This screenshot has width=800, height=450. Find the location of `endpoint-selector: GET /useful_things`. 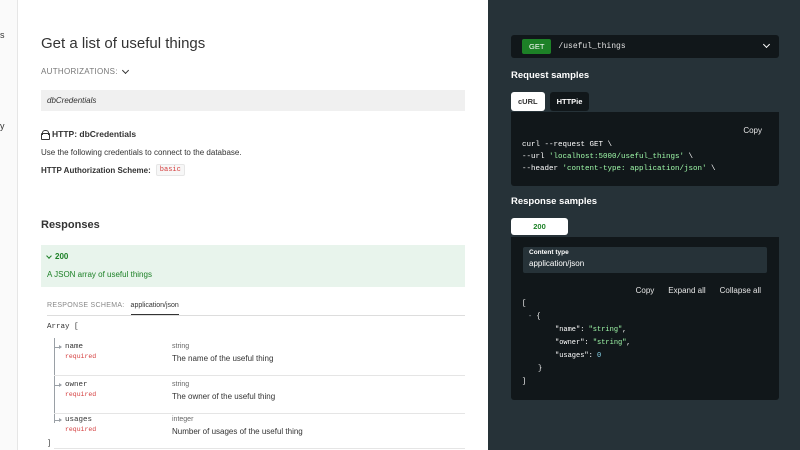

endpoint-selector: GET /useful_things is located at coordinates (645, 46).